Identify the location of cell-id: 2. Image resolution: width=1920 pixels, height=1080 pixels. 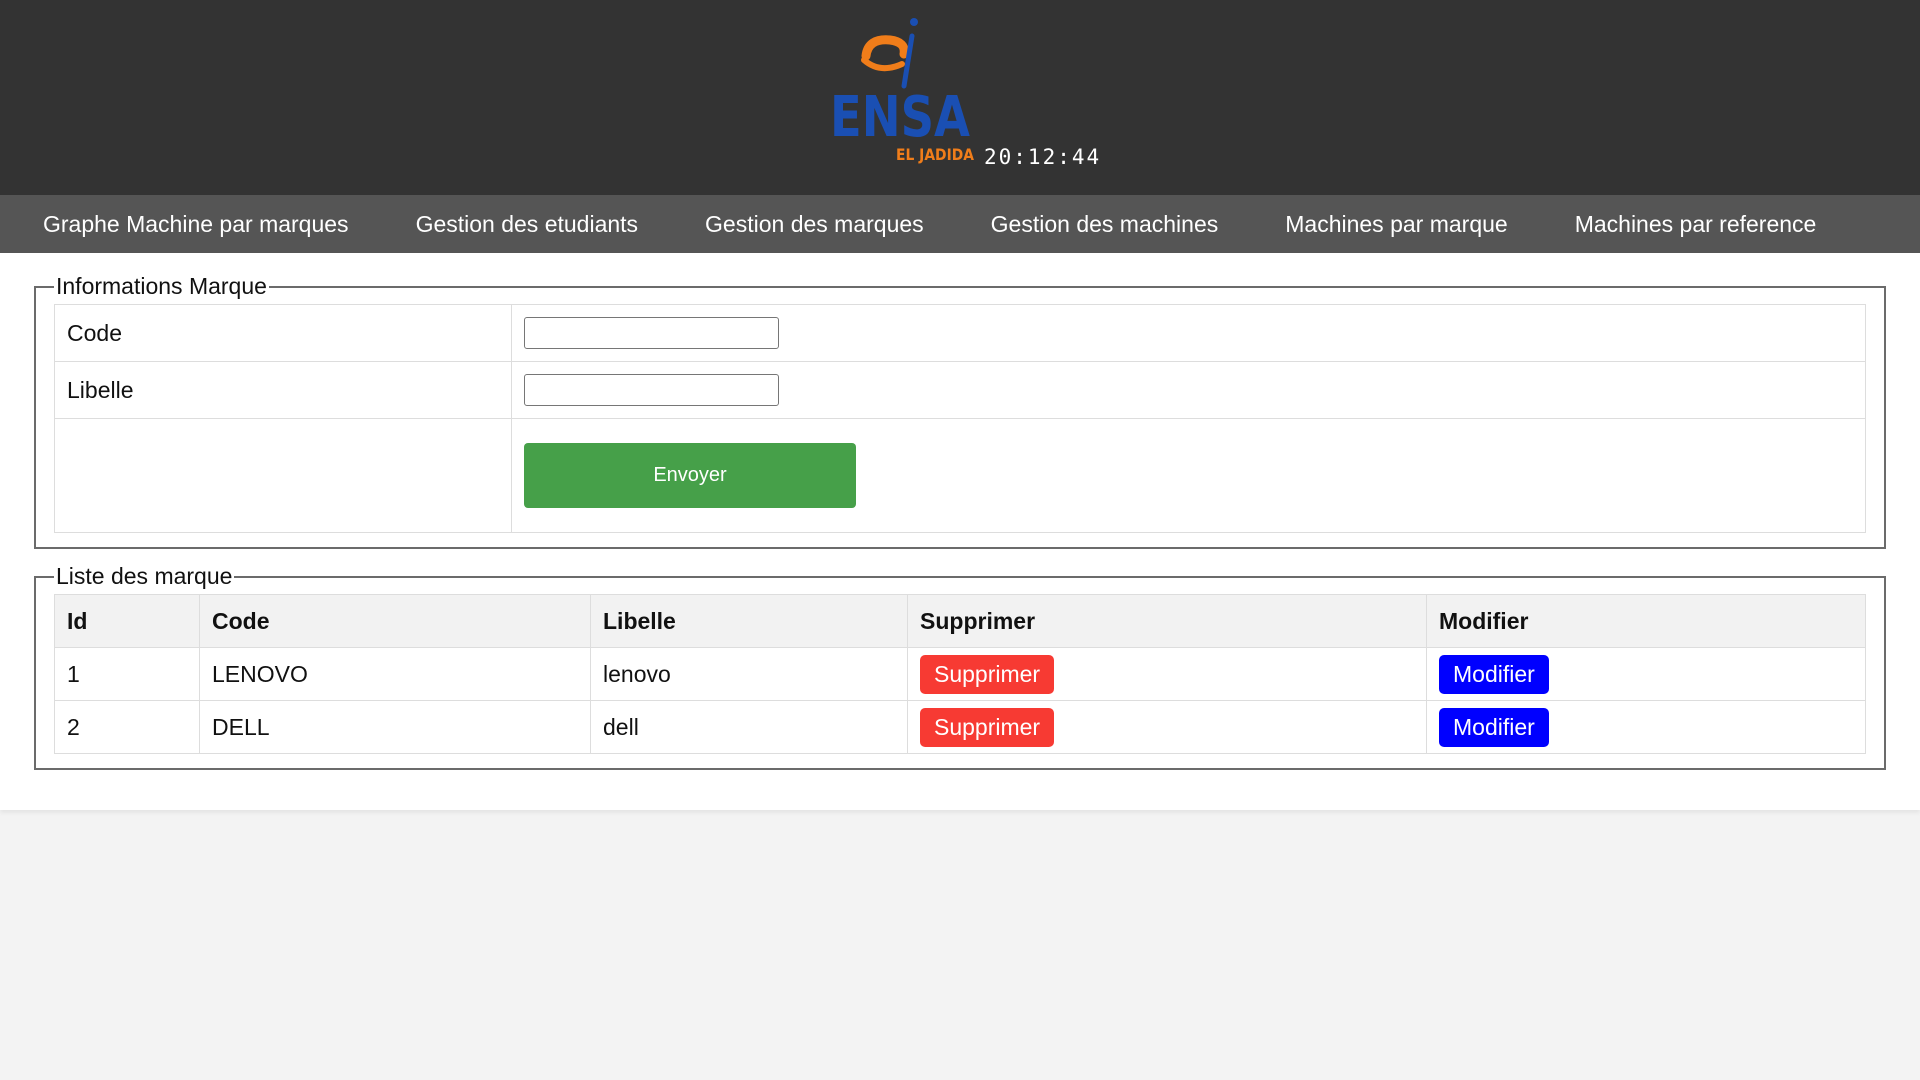
(127, 727).